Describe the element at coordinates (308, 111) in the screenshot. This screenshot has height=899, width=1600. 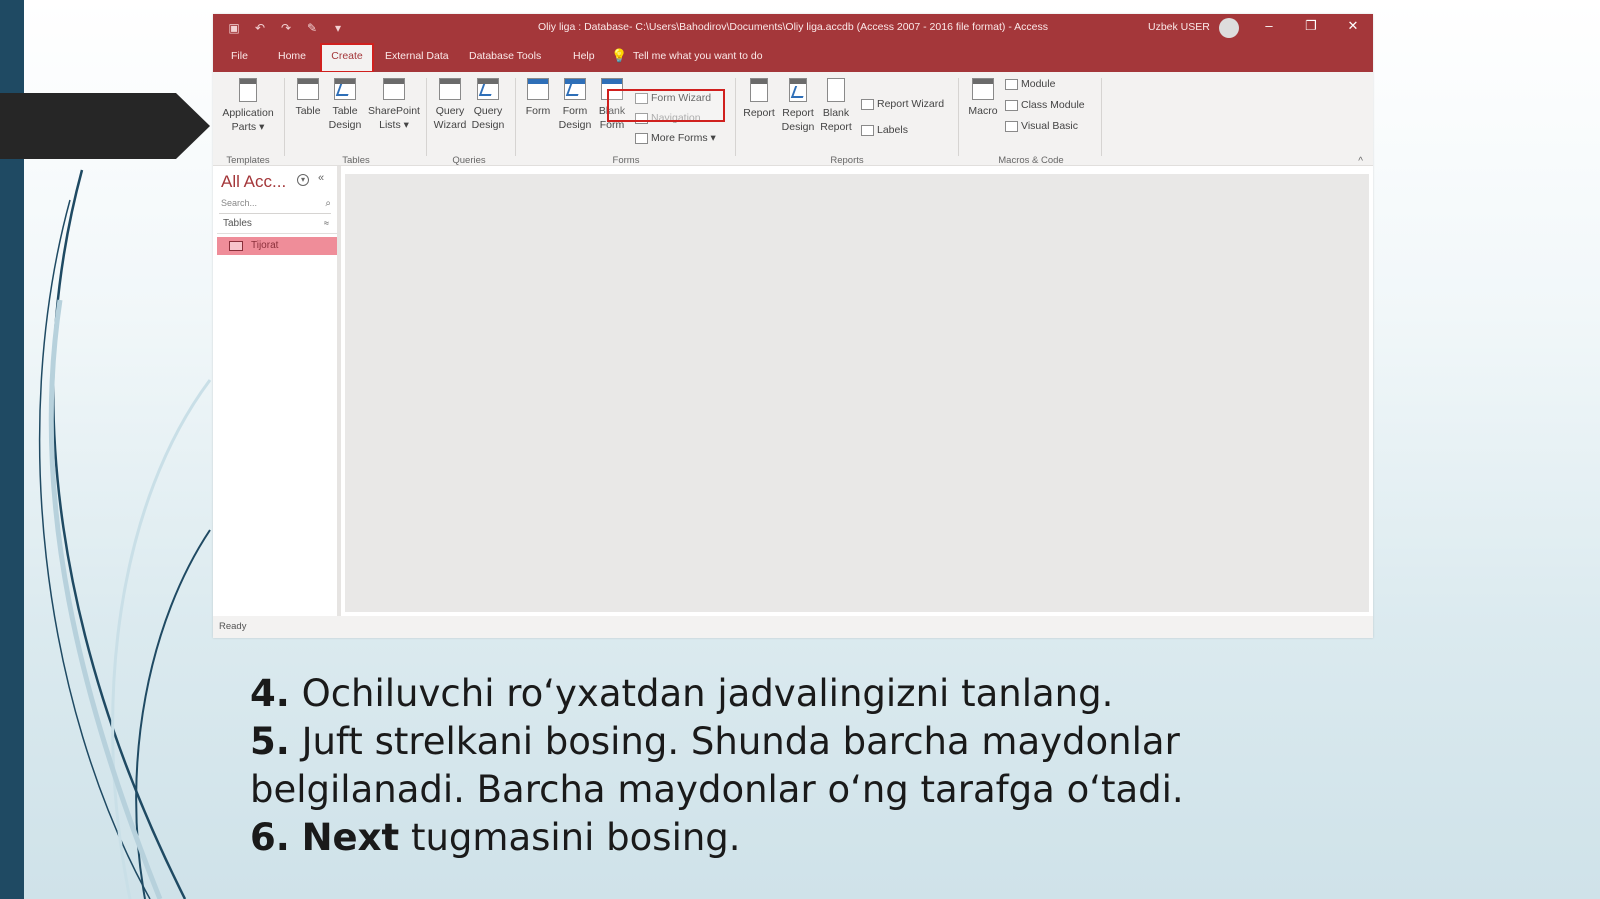
I see `table-label: Table` at that location.